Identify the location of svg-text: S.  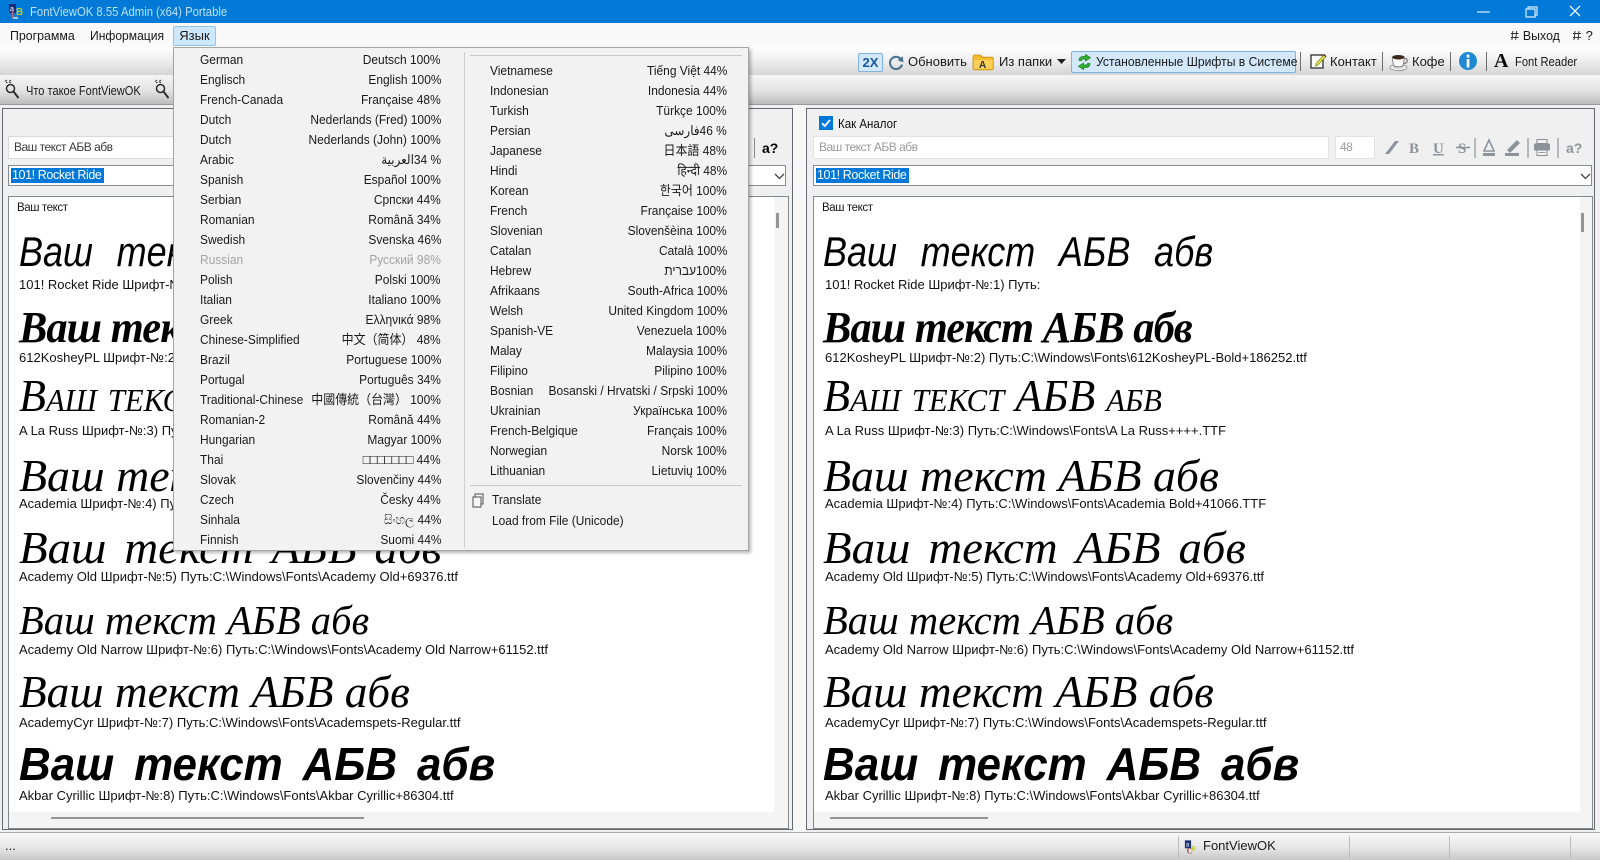
(1462, 149).